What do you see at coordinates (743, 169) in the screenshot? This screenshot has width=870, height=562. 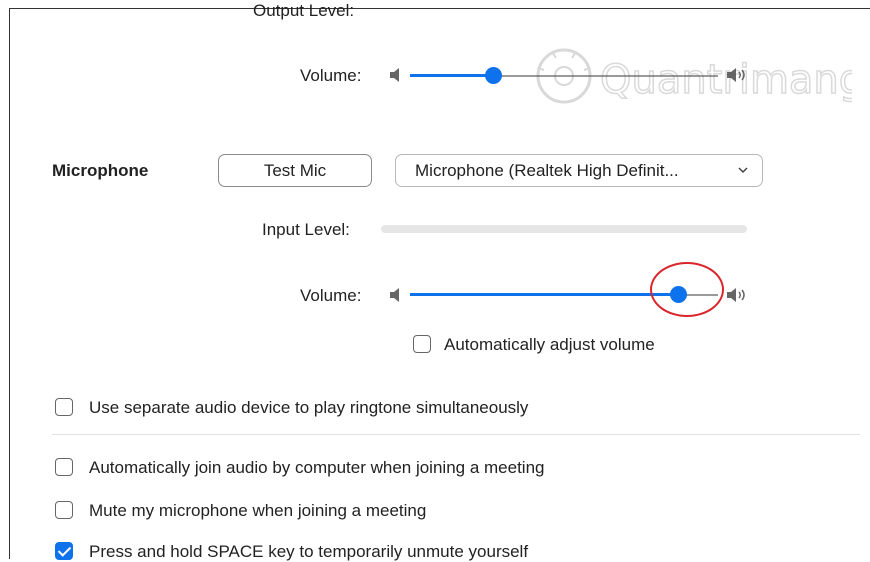 I see `chevron-down-icon` at bounding box center [743, 169].